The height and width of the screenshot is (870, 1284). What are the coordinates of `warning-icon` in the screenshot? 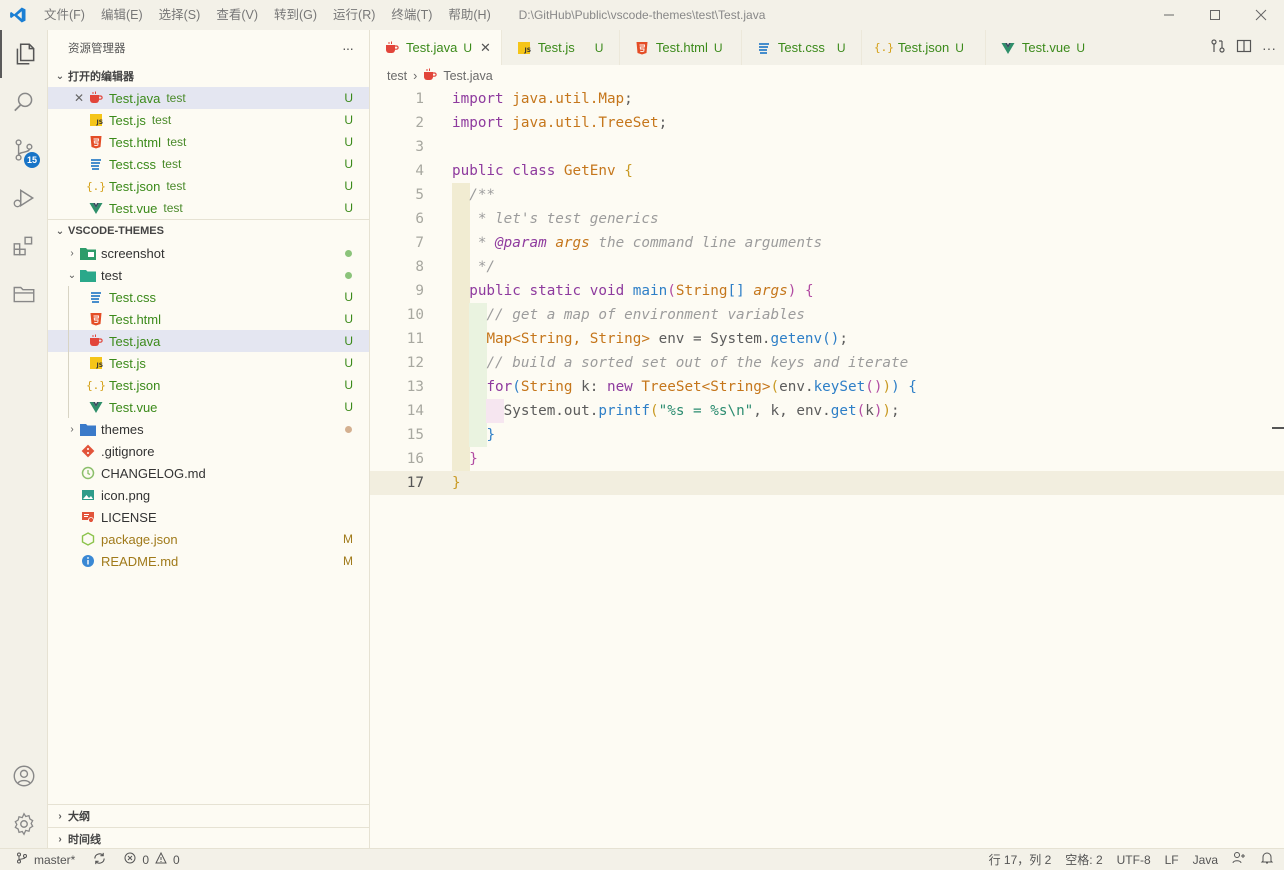 It's located at (161, 859).